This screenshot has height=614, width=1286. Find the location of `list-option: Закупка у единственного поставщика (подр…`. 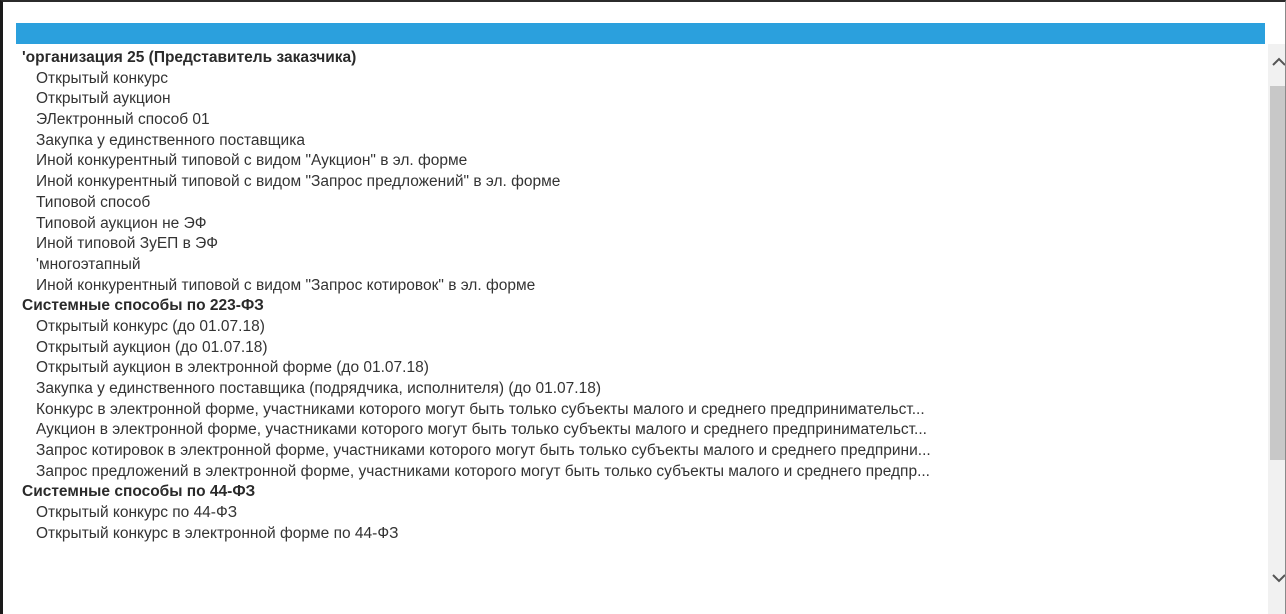

list-option: Закупка у единственного поставщика (подр… is located at coordinates (640, 389).